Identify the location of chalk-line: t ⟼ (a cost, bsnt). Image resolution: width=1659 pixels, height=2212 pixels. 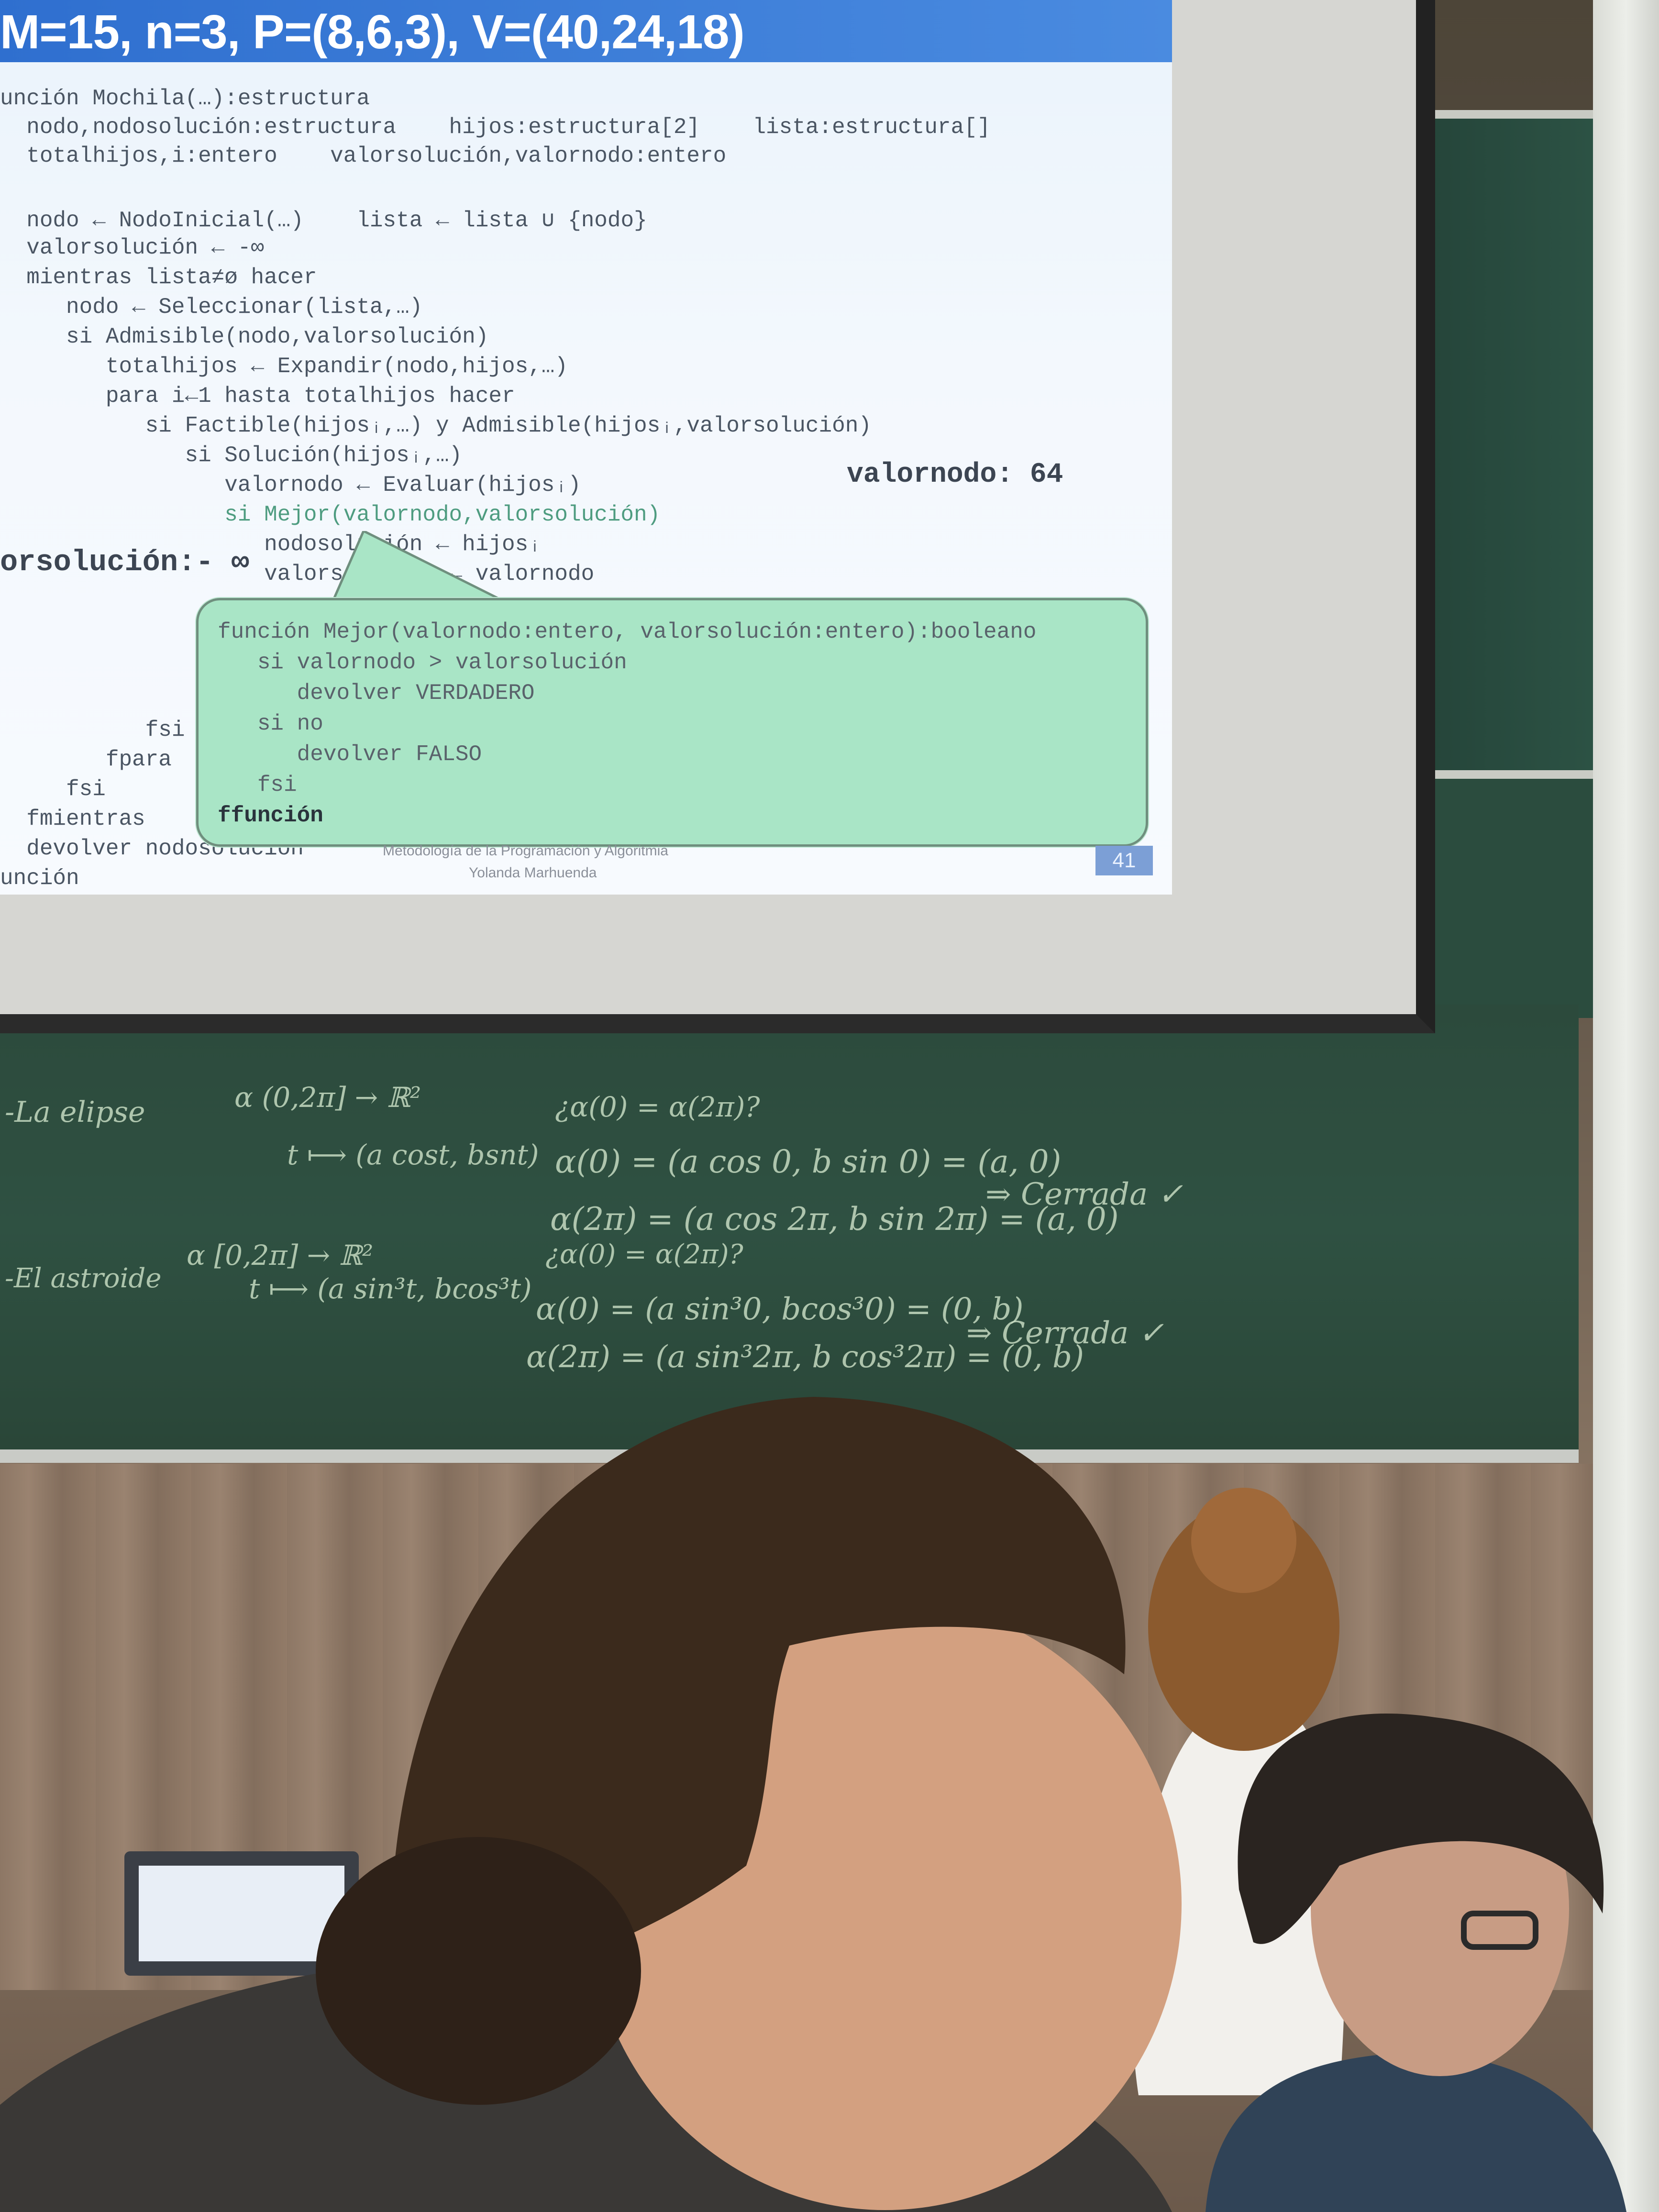
(413, 1155).